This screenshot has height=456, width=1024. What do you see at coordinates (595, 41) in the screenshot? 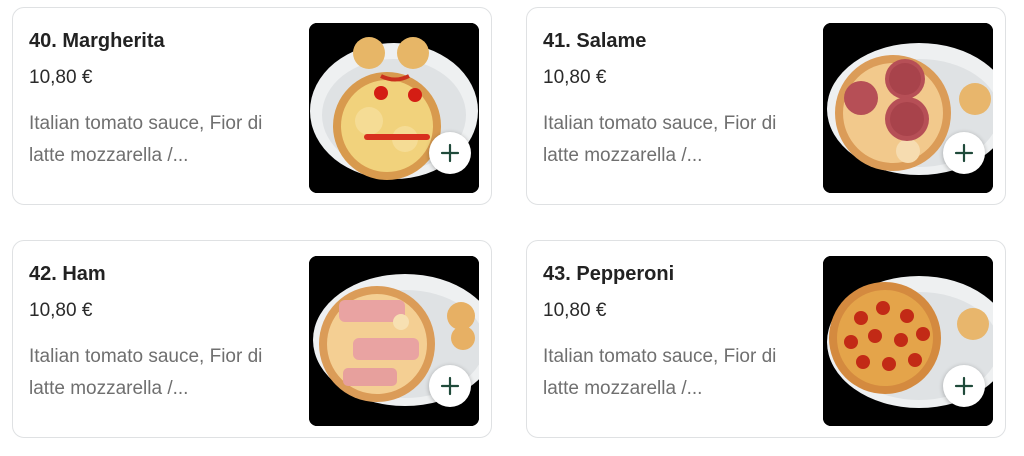
I see `product-title: 41. Salame` at bounding box center [595, 41].